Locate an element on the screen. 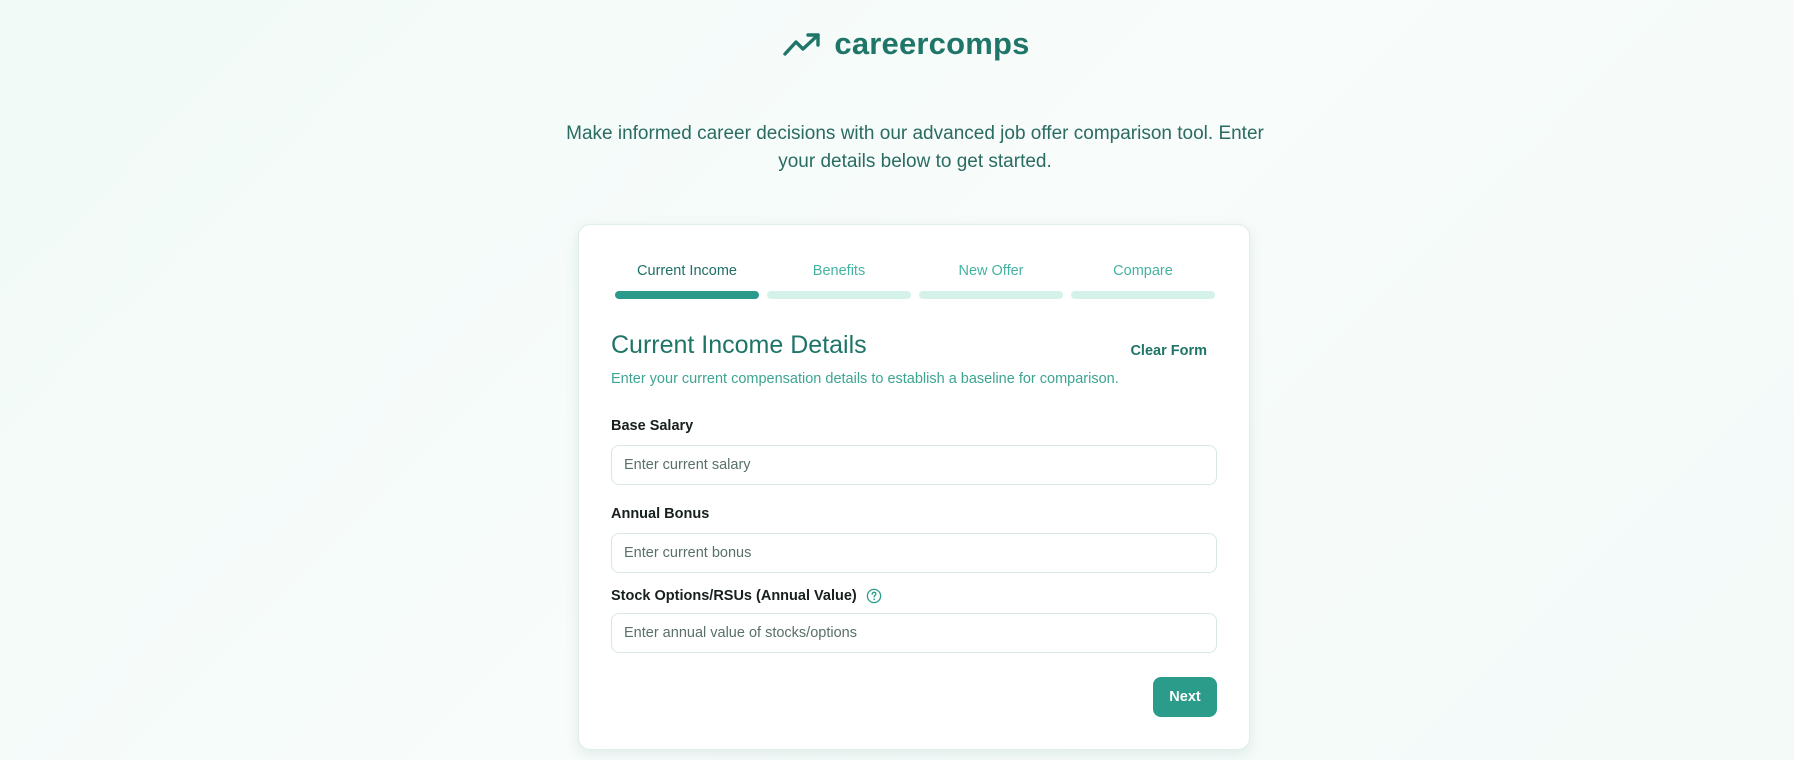 Image resolution: width=1794 pixels, height=760 pixels. step-benefits: Benefits is located at coordinates (839, 280).